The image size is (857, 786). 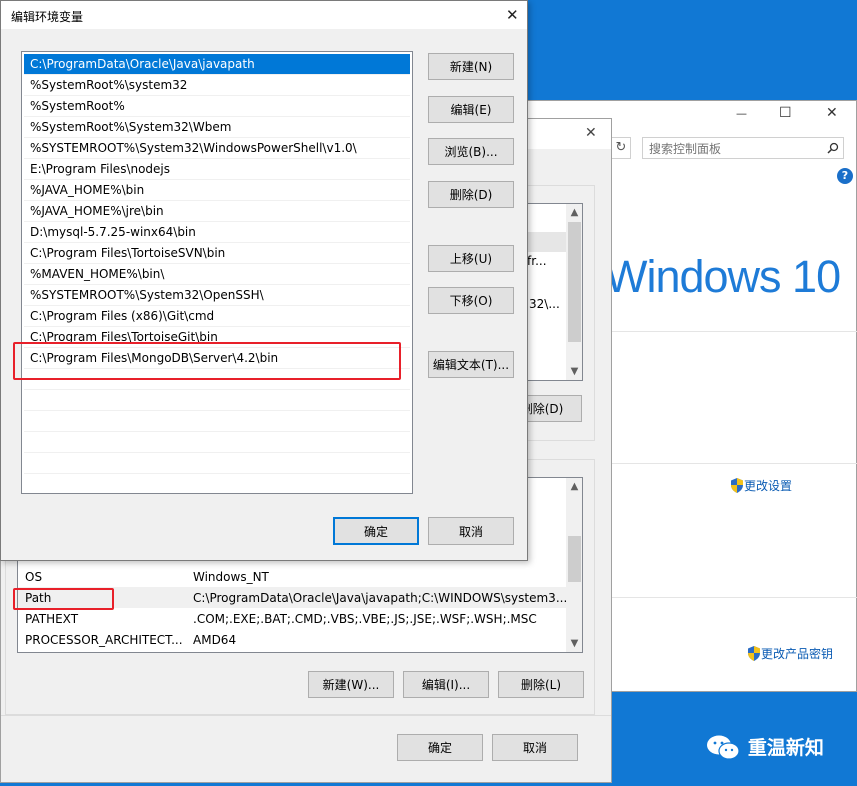 I want to click on path-entry: C:\ProgramData\Oracle\Java\javapath, so click(x=217, y=64).